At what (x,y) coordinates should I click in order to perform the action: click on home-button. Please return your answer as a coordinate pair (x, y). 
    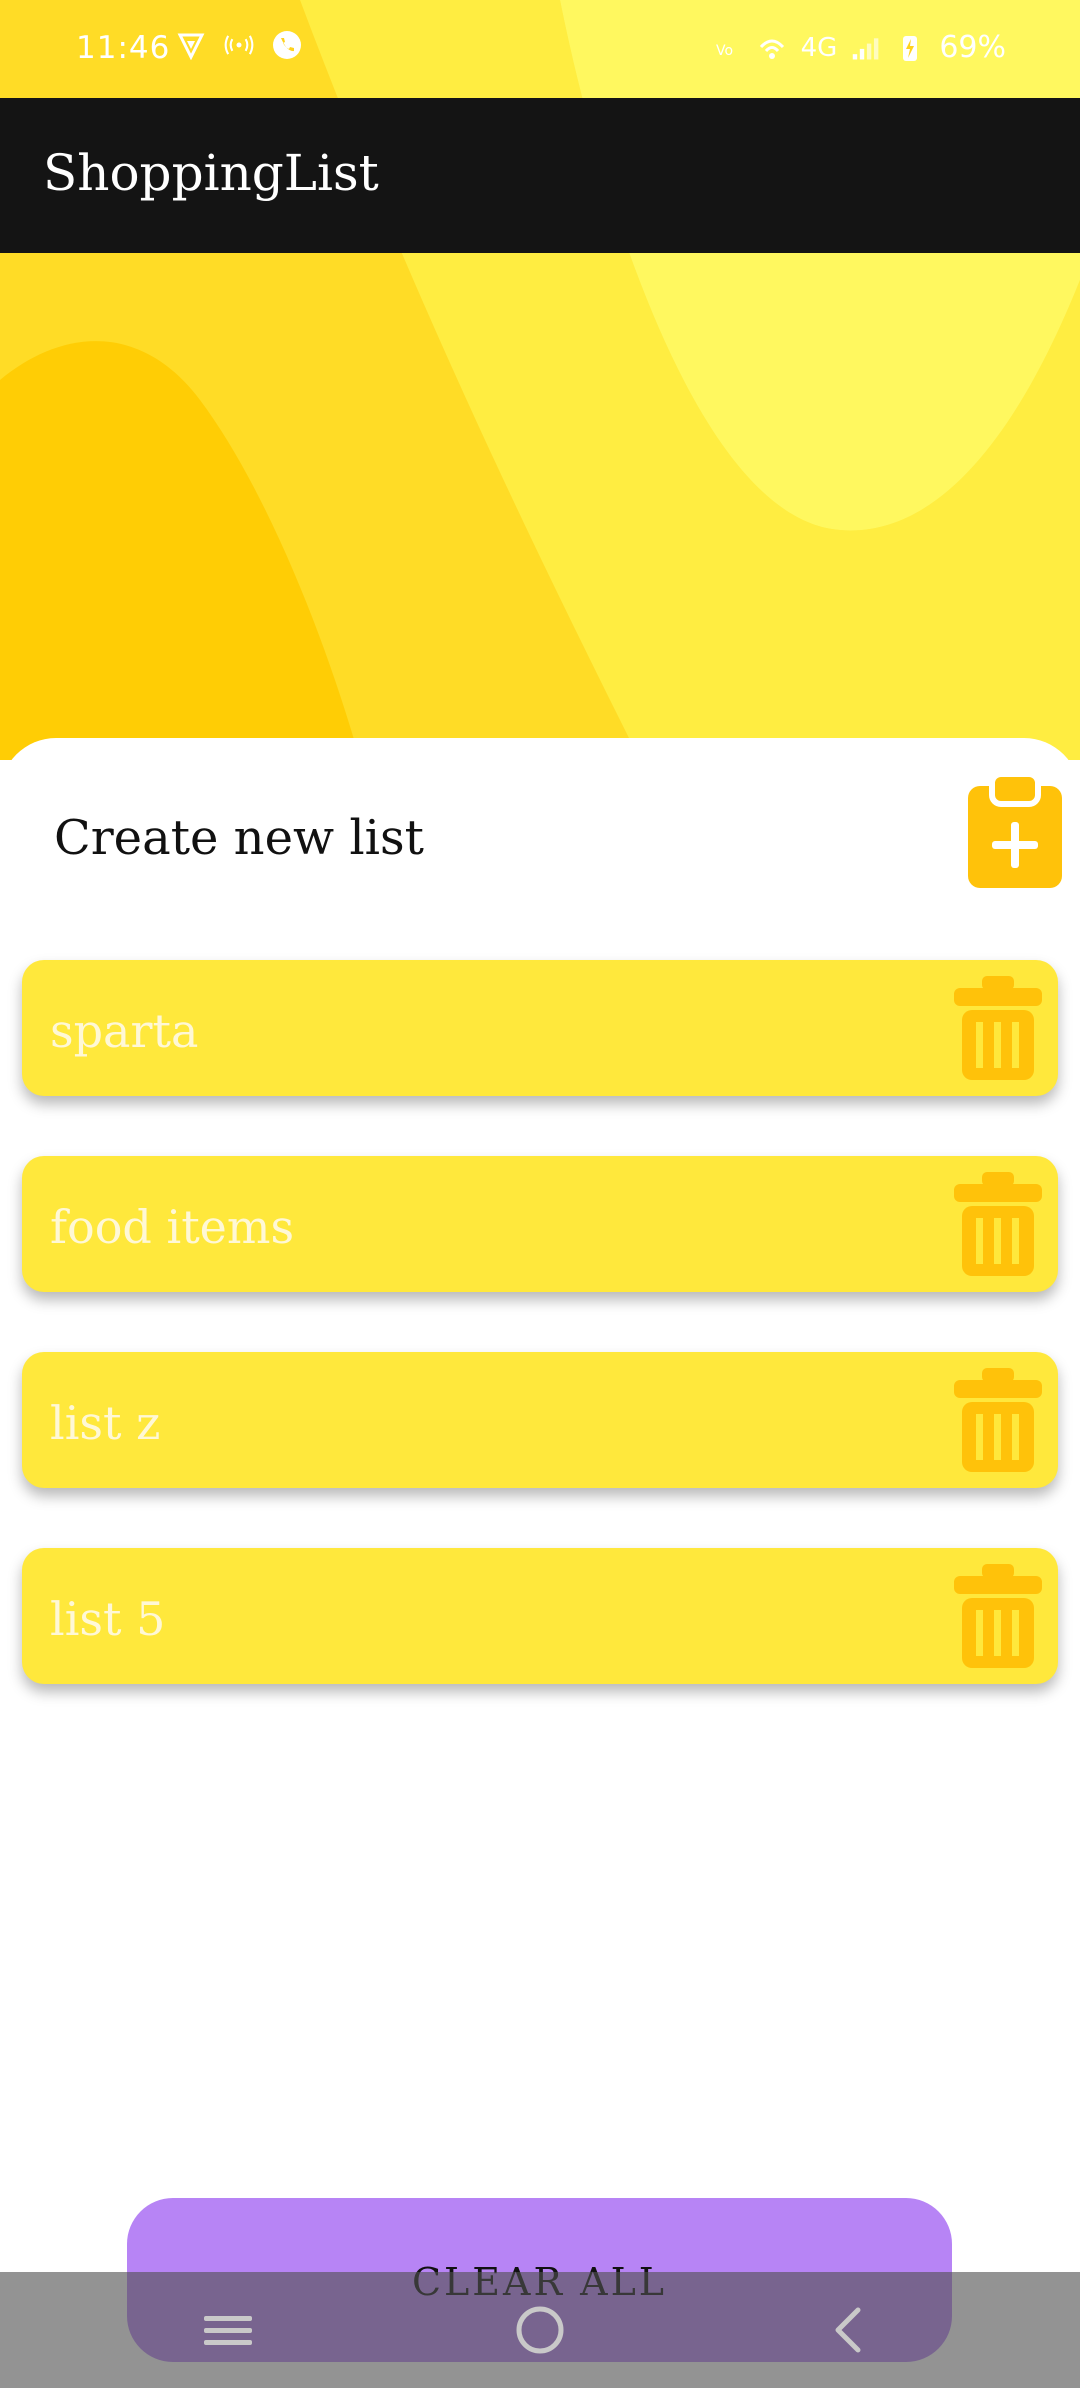
    Looking at the image, I should click on (540, 2330).